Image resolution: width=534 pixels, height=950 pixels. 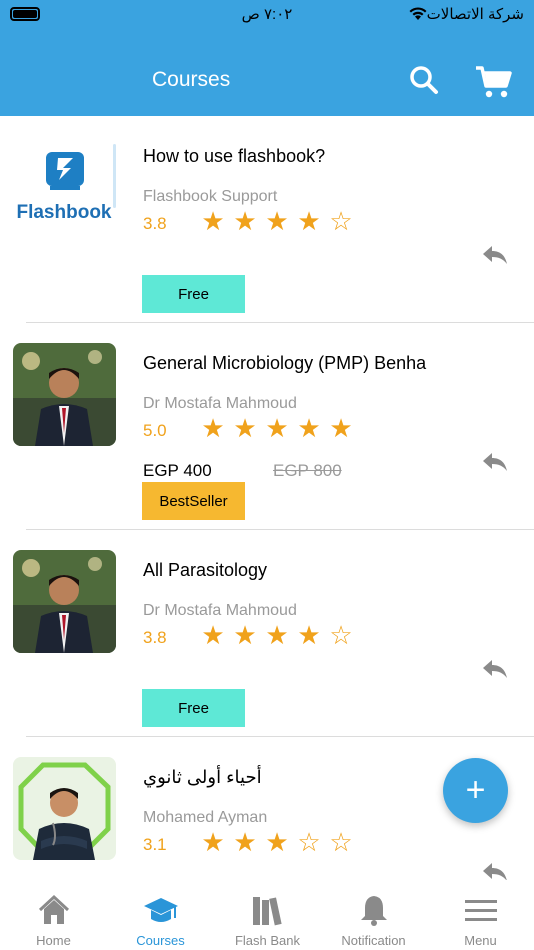 What do you see at coordinates (424, 80) in the screenshot?
I see `search-icon` at bounding box center [424, 80].